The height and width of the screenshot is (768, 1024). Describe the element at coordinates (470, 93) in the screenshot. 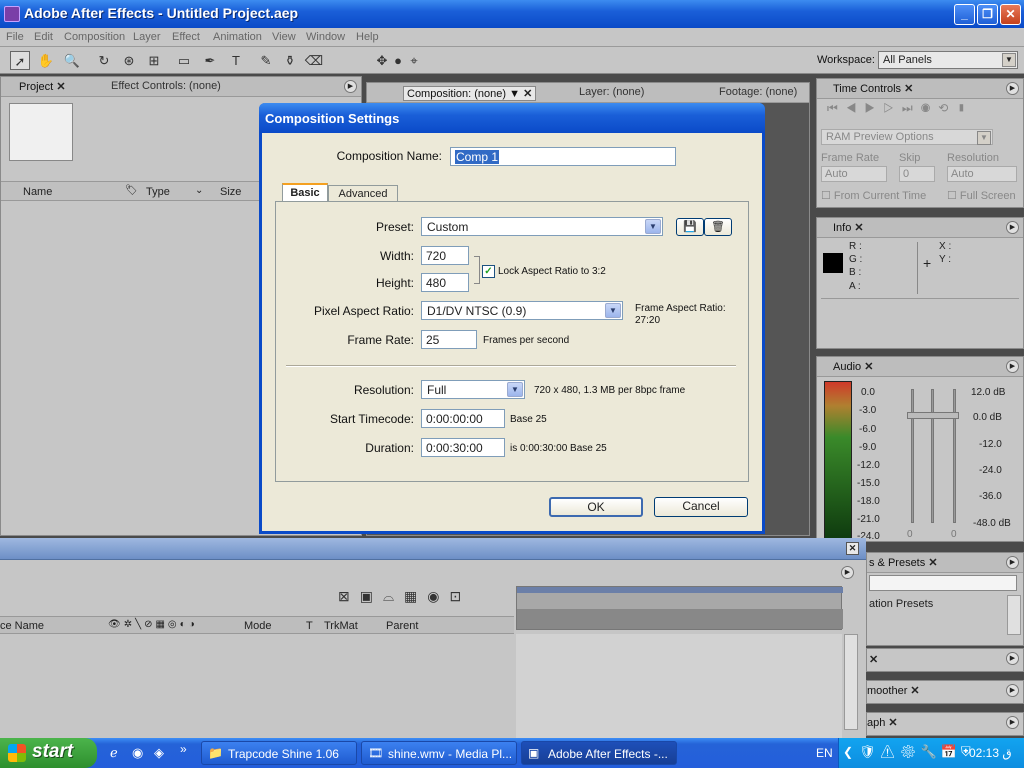

I see `tab-composition: Composition: (none) ▼ ✕` at that location.